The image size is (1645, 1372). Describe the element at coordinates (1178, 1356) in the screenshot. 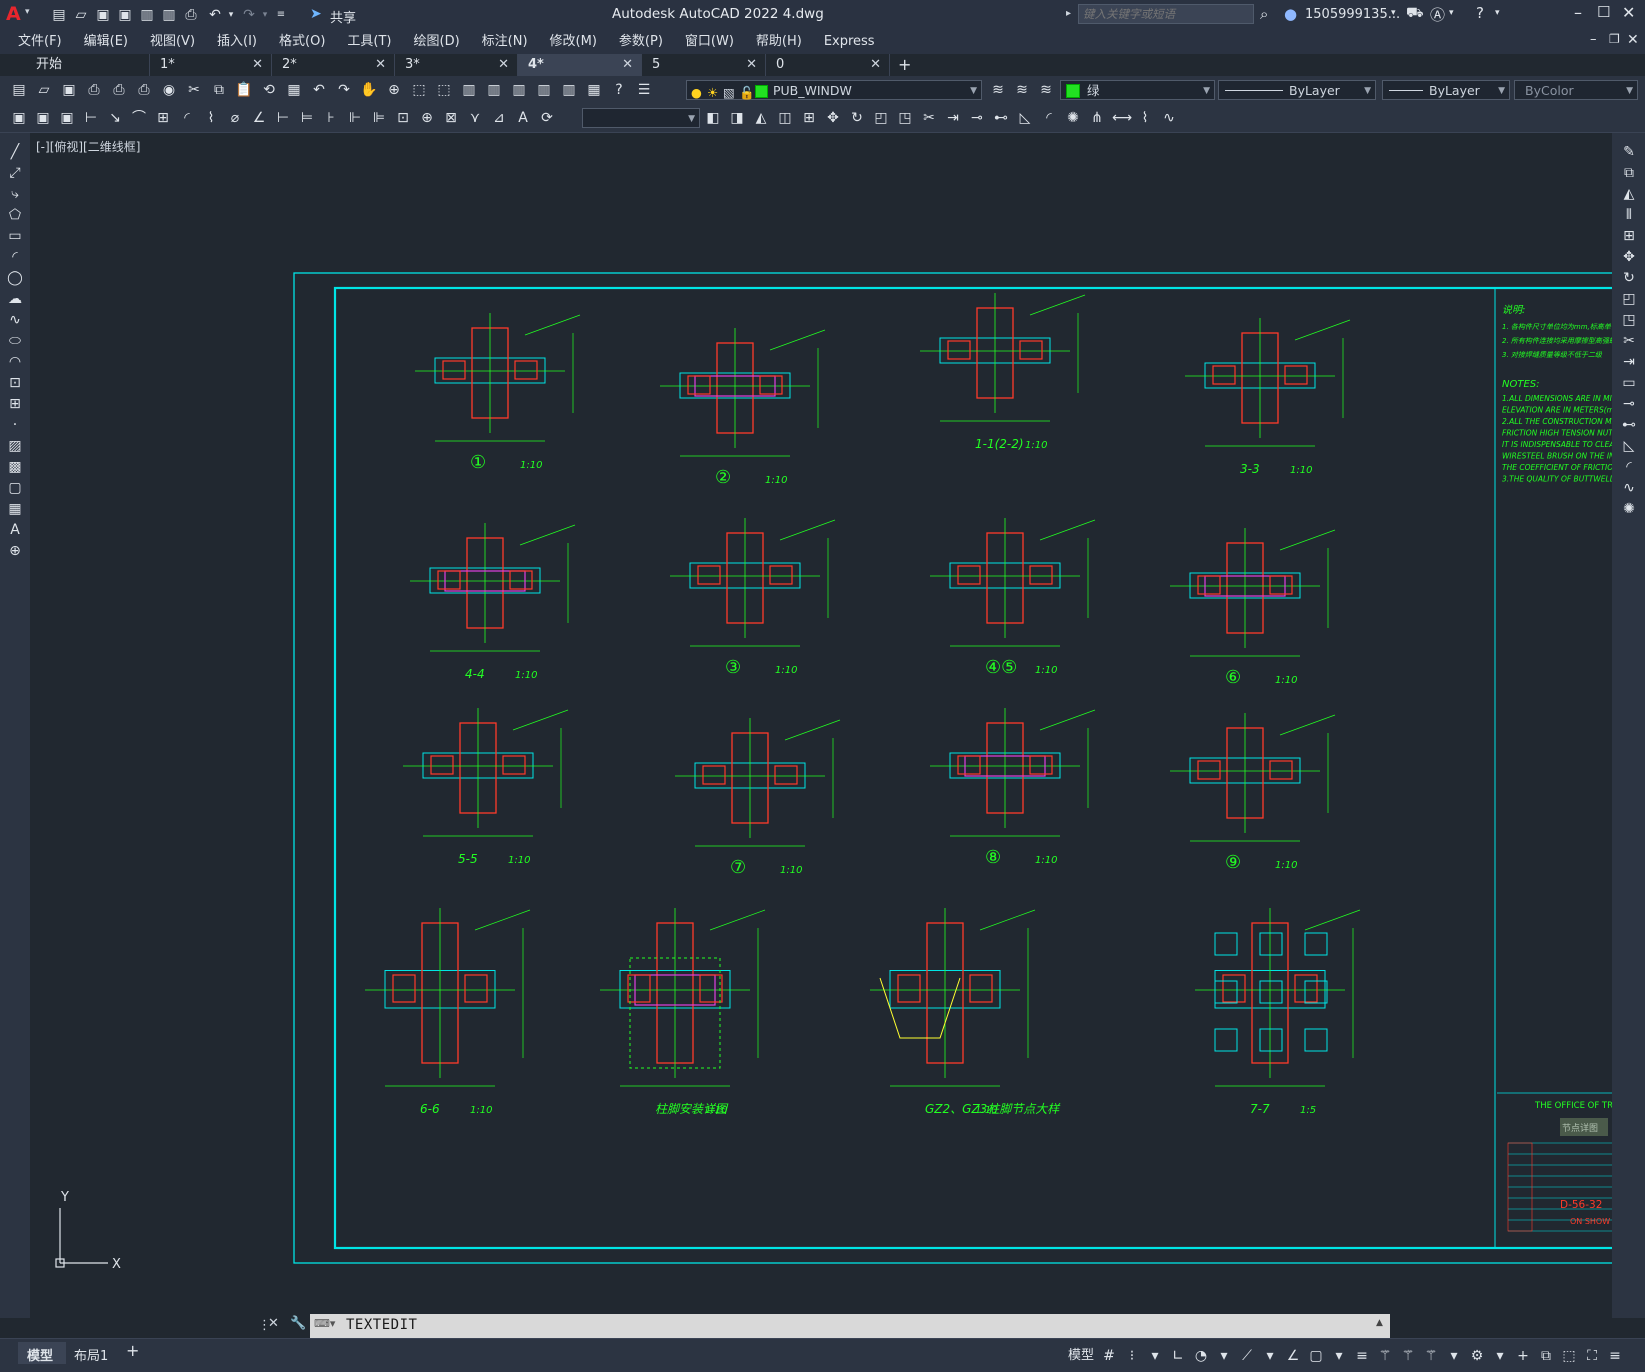

I see `ortho-icon: ∟` at that location.